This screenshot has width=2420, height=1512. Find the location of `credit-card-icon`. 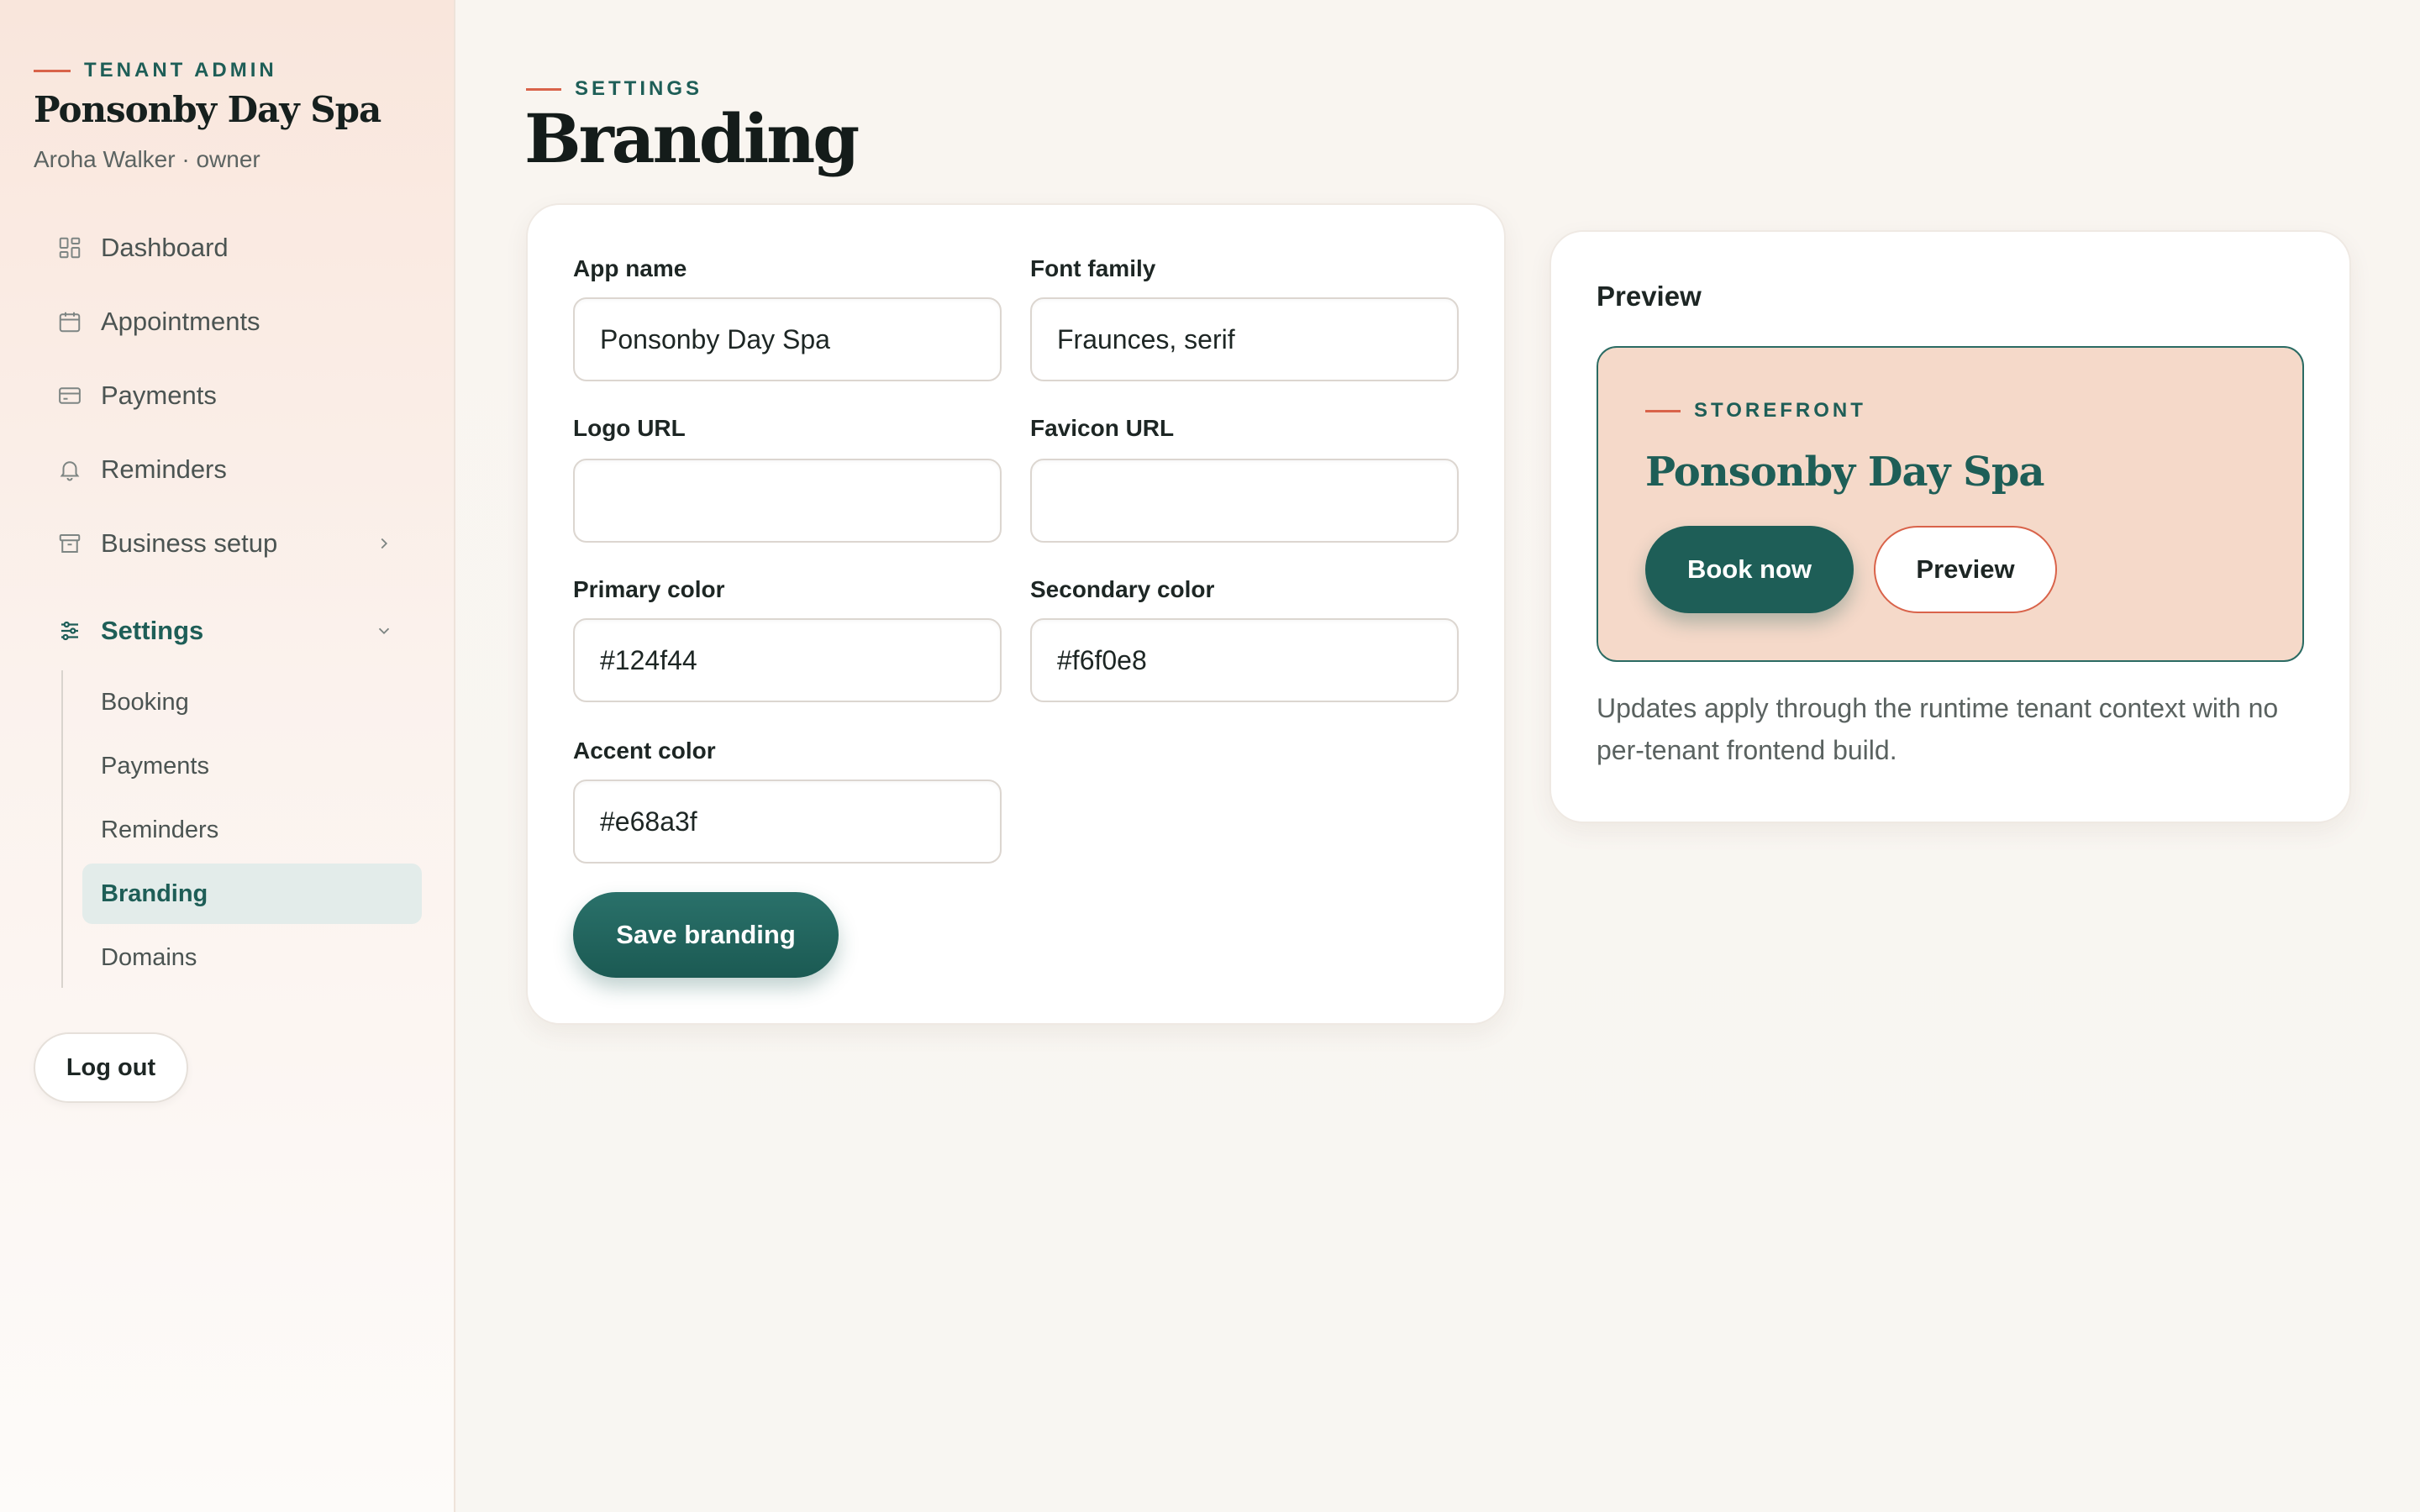

credit-card-icon is located at coordinates (69, 395).